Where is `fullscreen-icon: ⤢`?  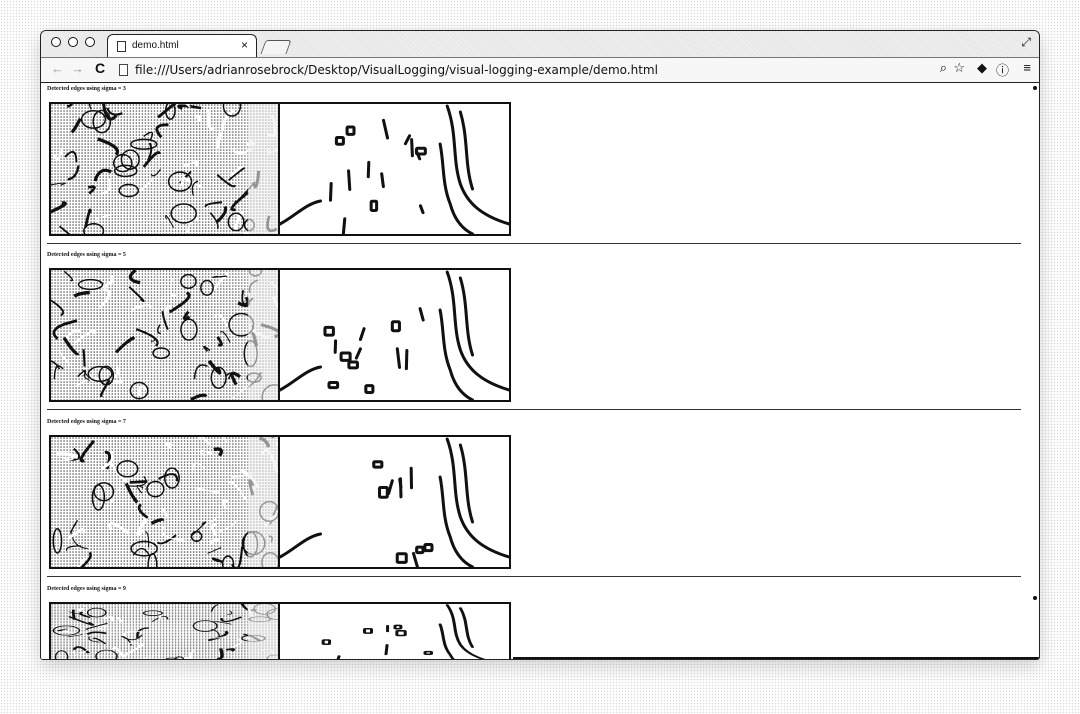
fullscreen-icon: ⤢ is located at coordinates (1026, 42).